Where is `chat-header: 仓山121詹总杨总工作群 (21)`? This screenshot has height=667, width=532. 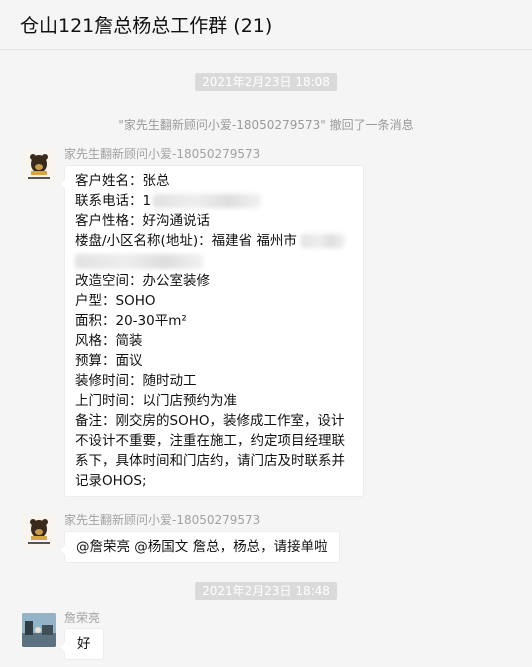 chat-header: 仓山121詹总杨总工作群 (21) is located at coordinates (266, 25).